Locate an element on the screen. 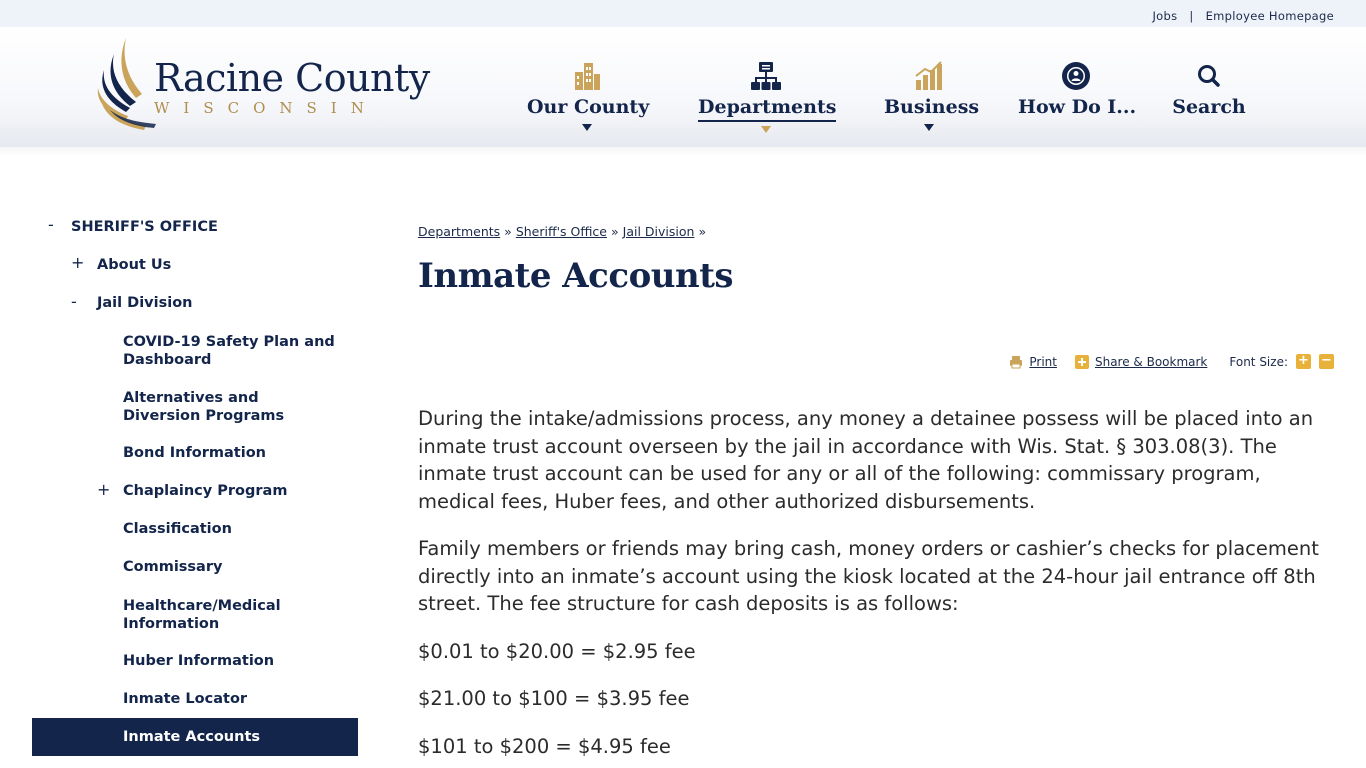 The height and width of the screenshot is (768, 1366). sidebar-item-inmate-accounts: Inmate Accounts is located at coordinates (191, 737).